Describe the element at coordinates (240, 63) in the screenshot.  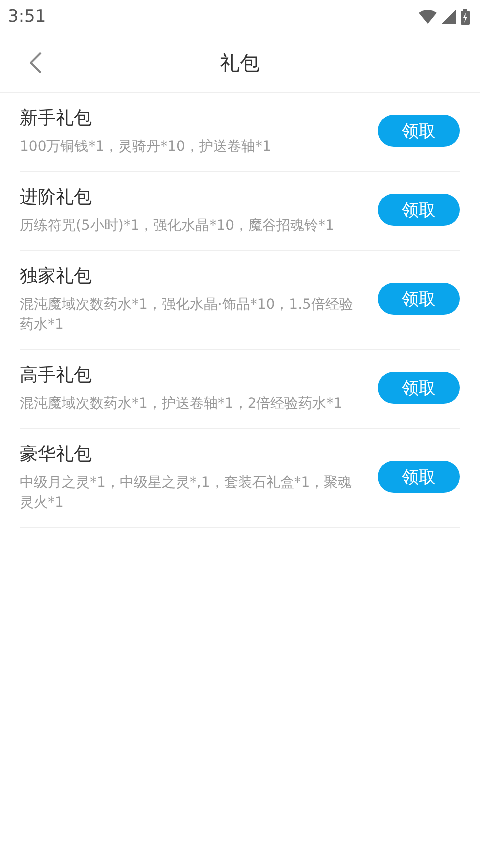
I see `page-title: 礼包` at that location.